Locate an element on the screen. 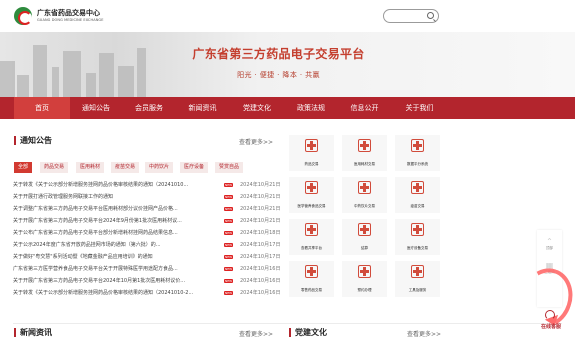 The width and height of the screenshot is (575, 352). nav-policy: 政策法规 is located at coordinates (311, 108).